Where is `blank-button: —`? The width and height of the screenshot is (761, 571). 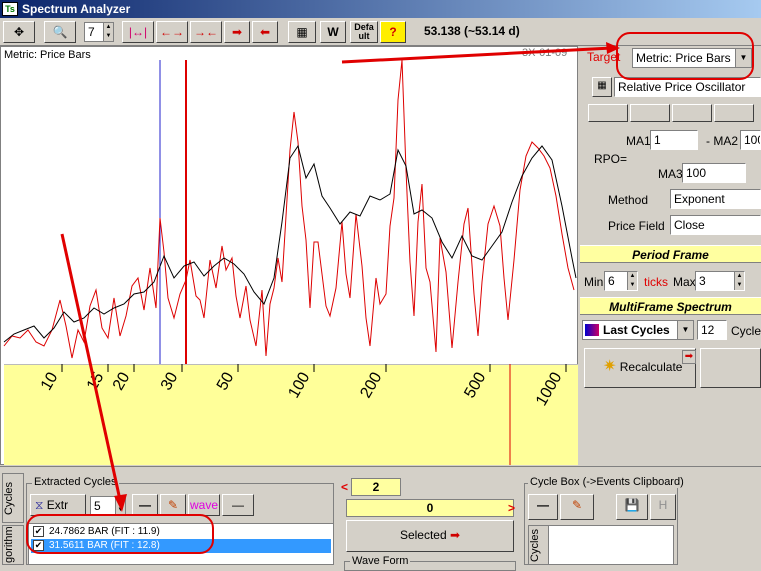 blank-button: — is located at coordinates (238, 505).